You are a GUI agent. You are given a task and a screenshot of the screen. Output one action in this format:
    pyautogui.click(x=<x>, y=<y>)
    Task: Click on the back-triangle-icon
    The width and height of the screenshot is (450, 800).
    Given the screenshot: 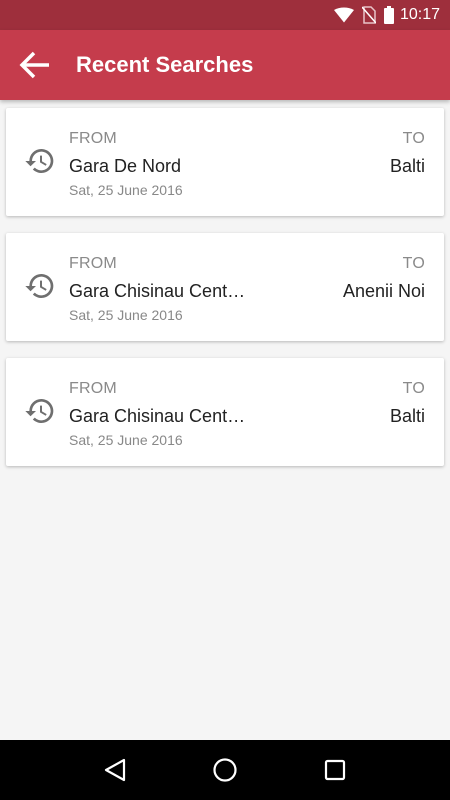 What is the action you would take?
    pyautogui.click(x=115, y=770)
    